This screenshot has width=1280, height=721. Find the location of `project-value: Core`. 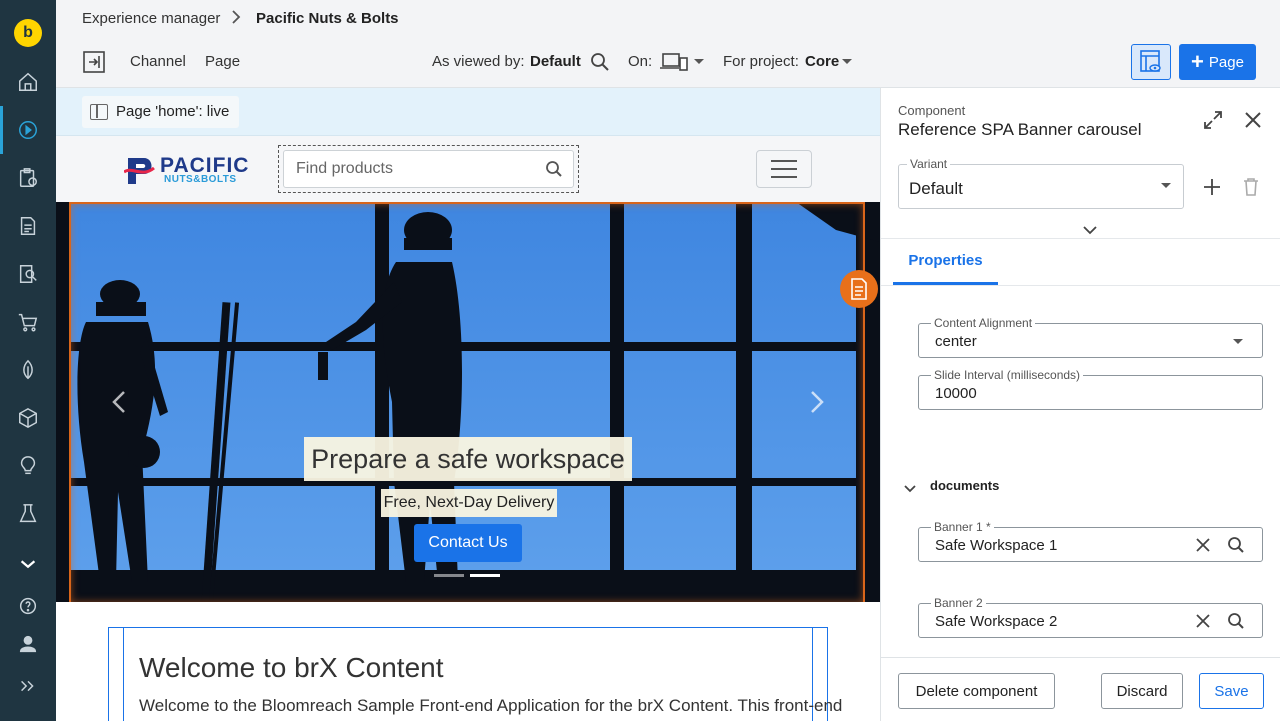

project-value: Core is located at coordinates (822, 61).